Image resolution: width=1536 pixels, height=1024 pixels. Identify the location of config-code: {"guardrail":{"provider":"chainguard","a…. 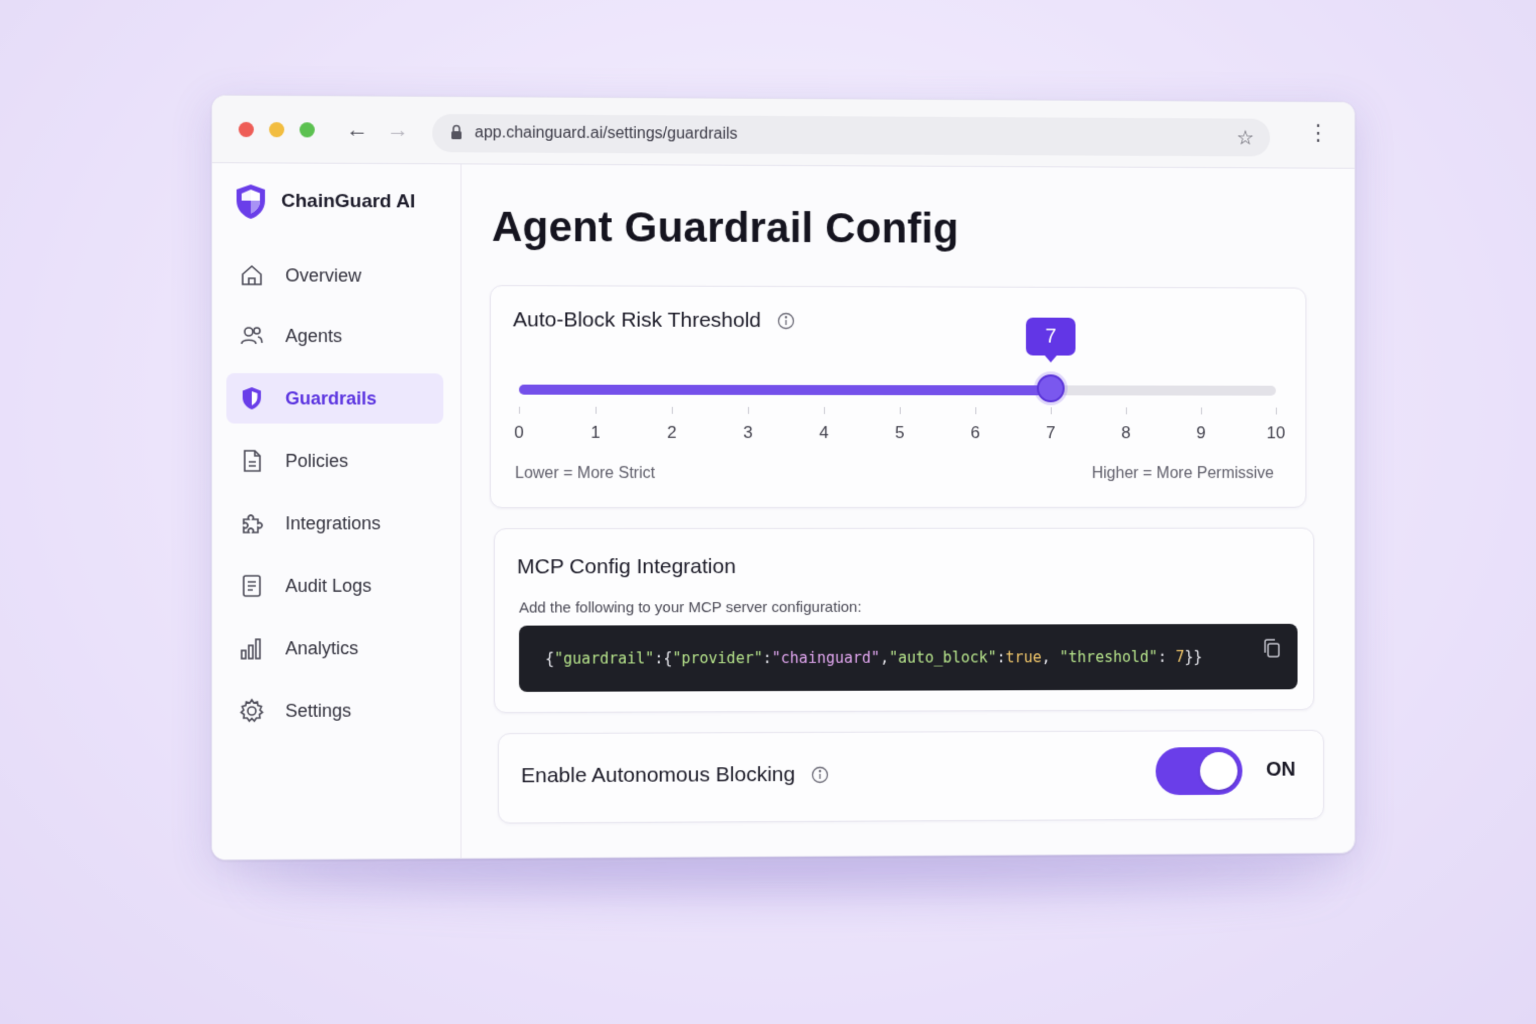
(874, 657).